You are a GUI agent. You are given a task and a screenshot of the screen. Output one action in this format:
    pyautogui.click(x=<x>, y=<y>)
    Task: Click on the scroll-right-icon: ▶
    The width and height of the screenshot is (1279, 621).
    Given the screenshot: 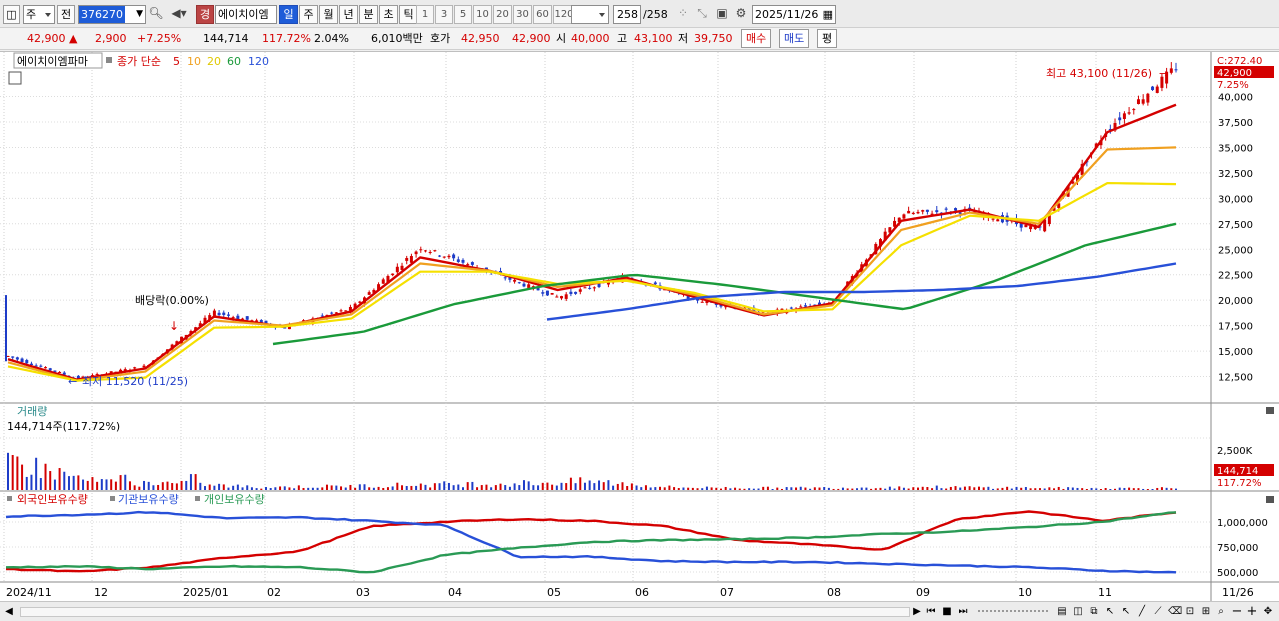 What is the action you would take?
    pyautogui.click(x=917, y=612)
    